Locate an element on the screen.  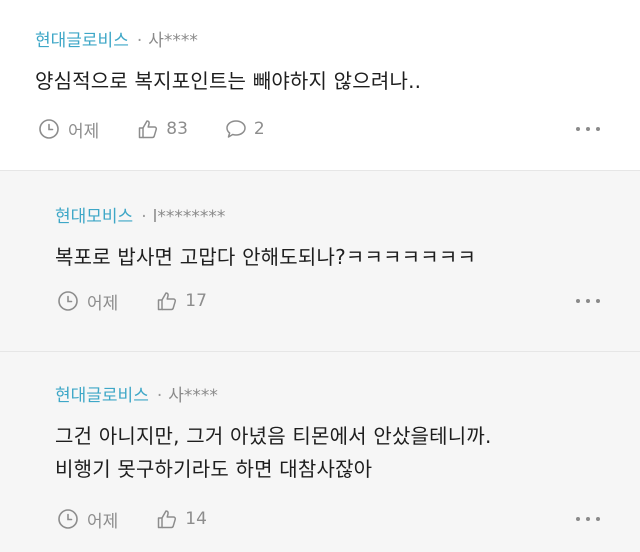
reply-button: 2 is located at coordinates (244, 129).